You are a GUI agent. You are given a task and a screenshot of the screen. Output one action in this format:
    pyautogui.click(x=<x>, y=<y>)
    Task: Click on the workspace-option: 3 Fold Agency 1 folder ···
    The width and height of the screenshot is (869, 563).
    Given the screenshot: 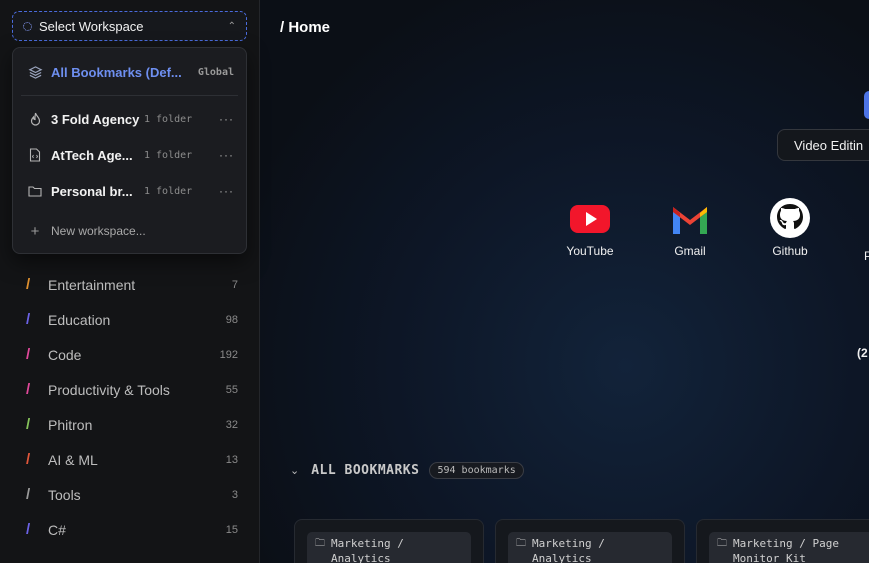 What is the action you would take?
    pyautogui.click(x=129, y=119)
    